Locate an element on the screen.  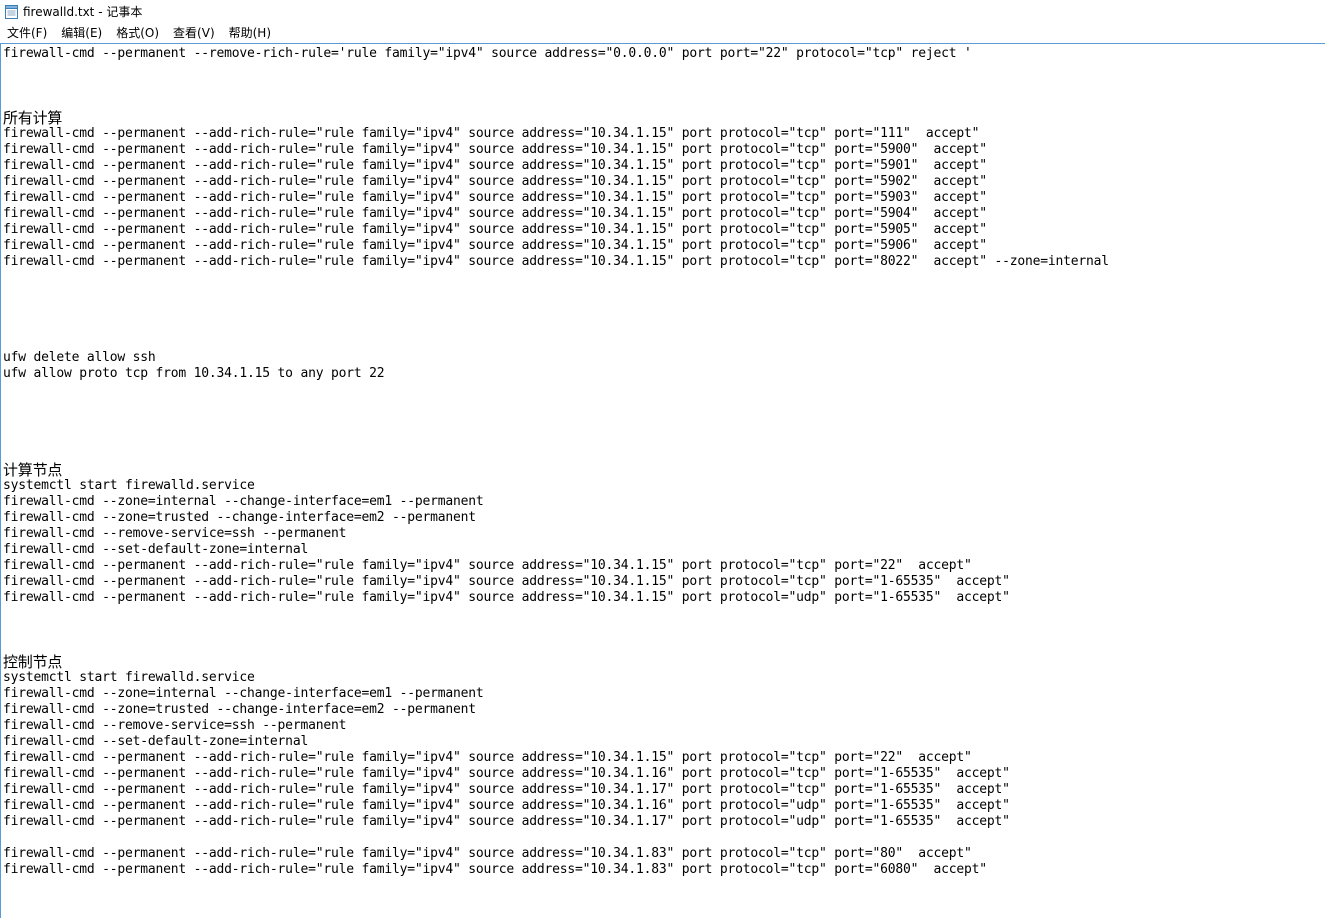
section-heading-line: 控制节点 is located at coordinates (33, 662).